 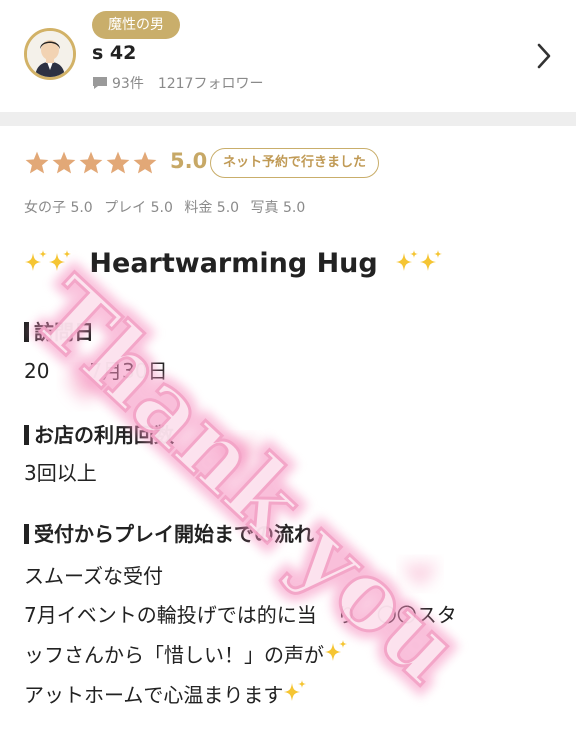 I want to click on rating-price: 料金 5.0, so click(x=212, y=208).